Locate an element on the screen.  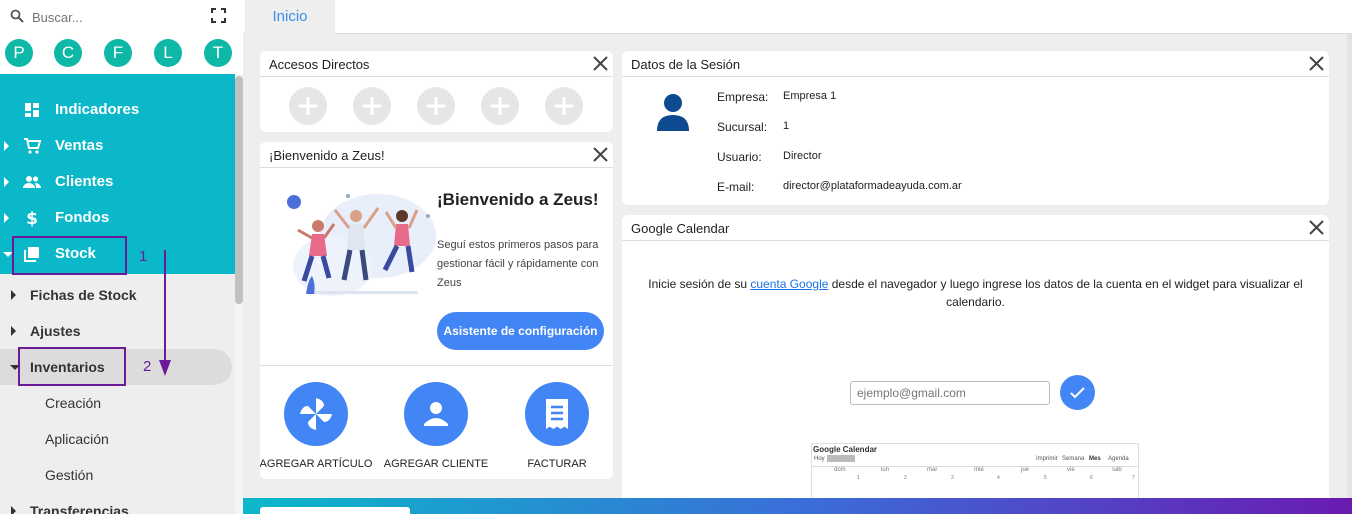
preview-title: Google Calendar is located at coordinates (845, 449).